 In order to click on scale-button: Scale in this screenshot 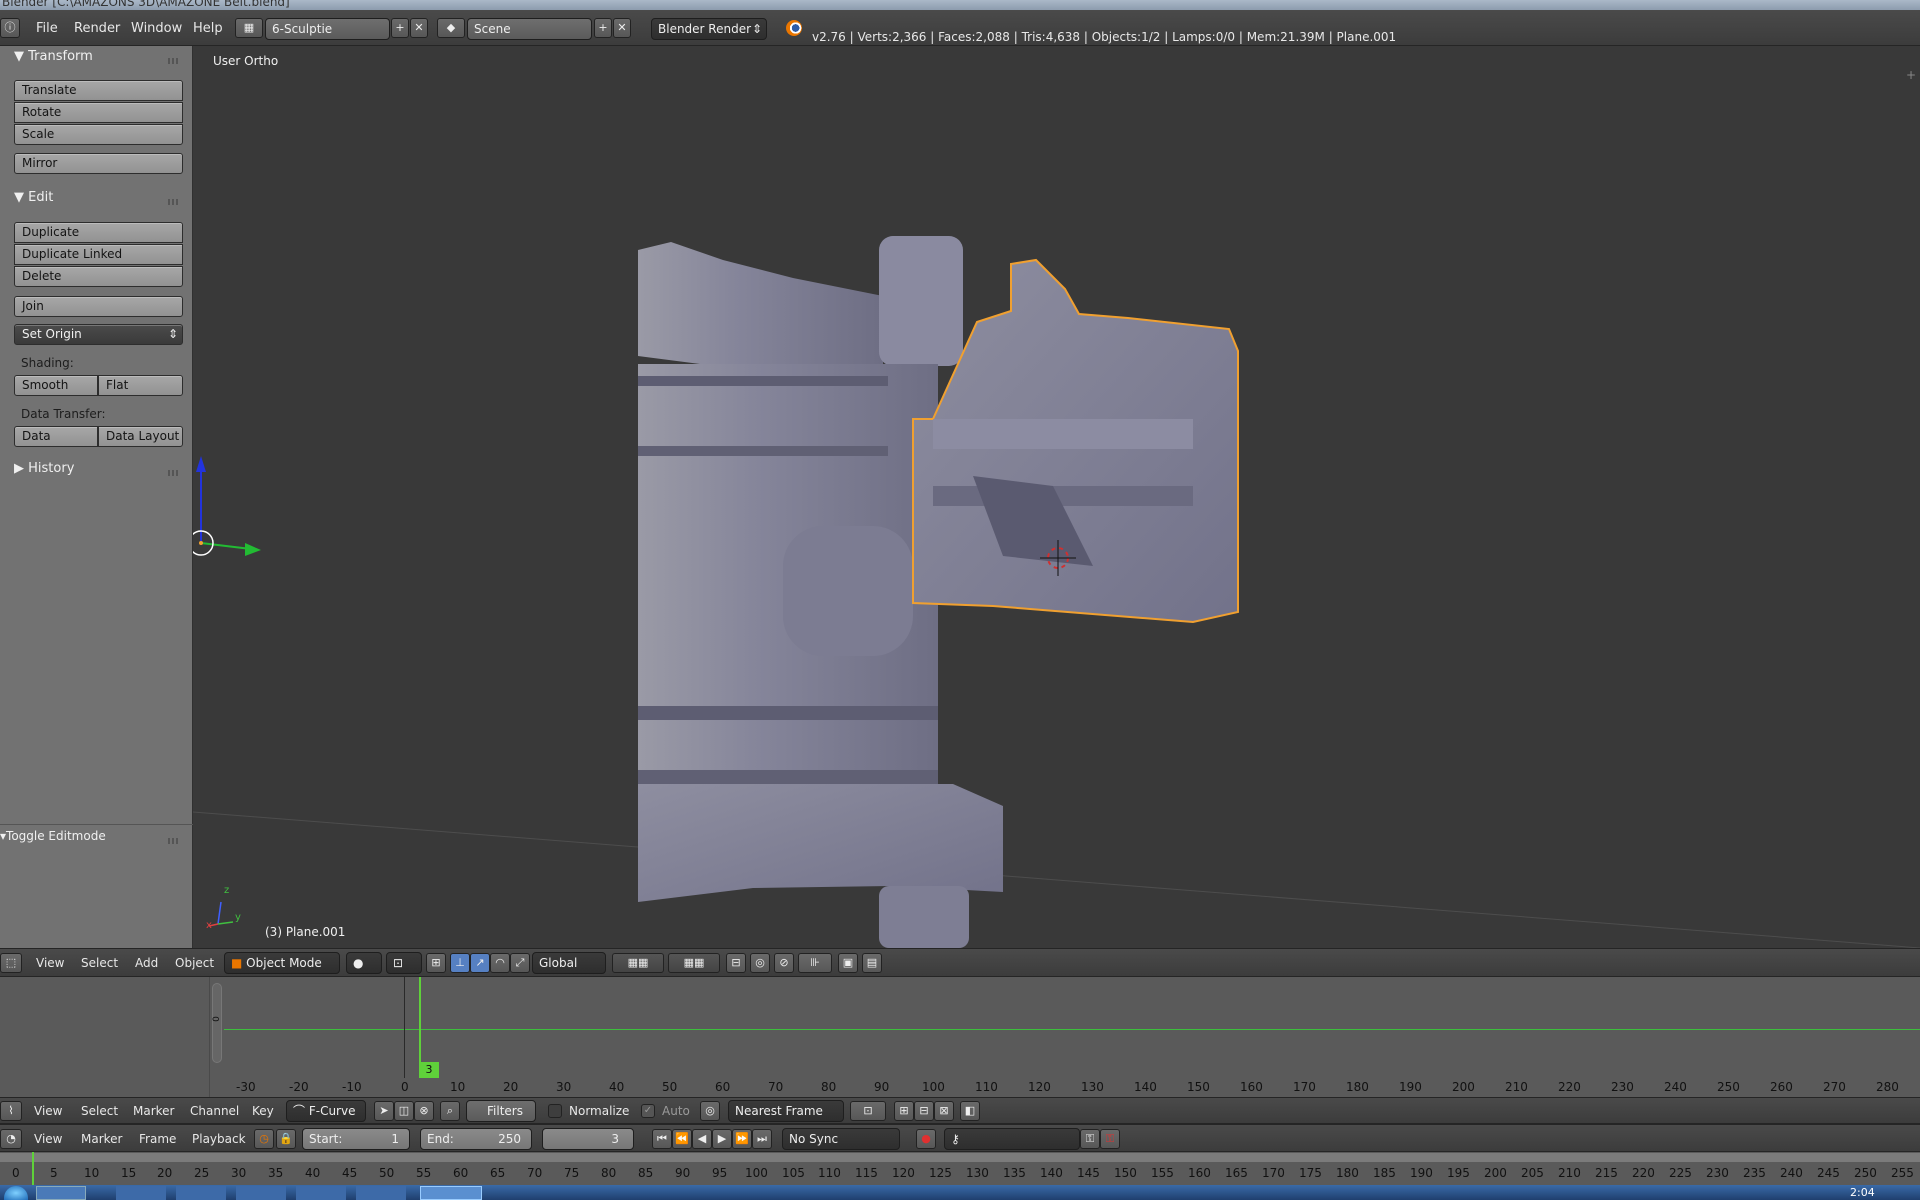, I will do `click(98, 134)`.